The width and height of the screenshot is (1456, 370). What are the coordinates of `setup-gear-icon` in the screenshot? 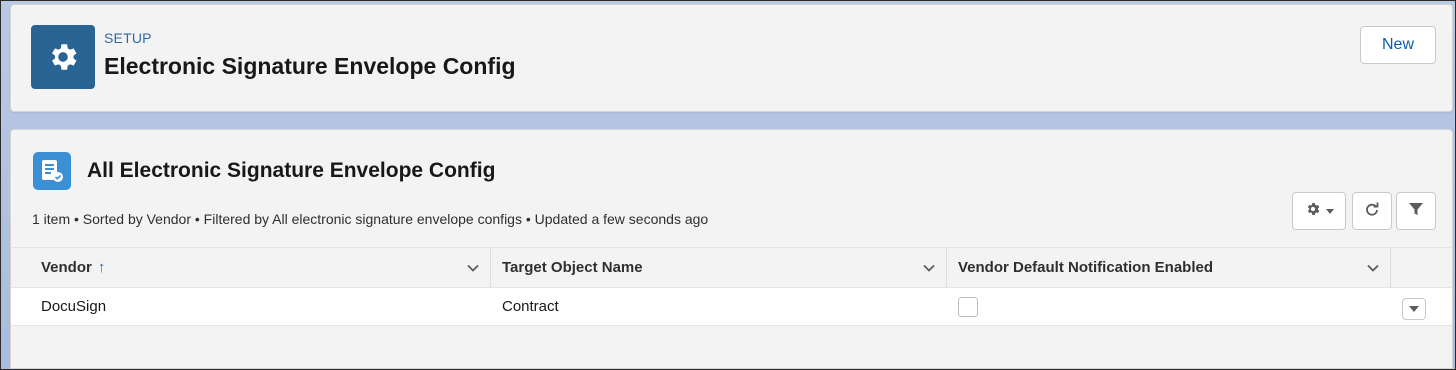 It's located at (63, 57).